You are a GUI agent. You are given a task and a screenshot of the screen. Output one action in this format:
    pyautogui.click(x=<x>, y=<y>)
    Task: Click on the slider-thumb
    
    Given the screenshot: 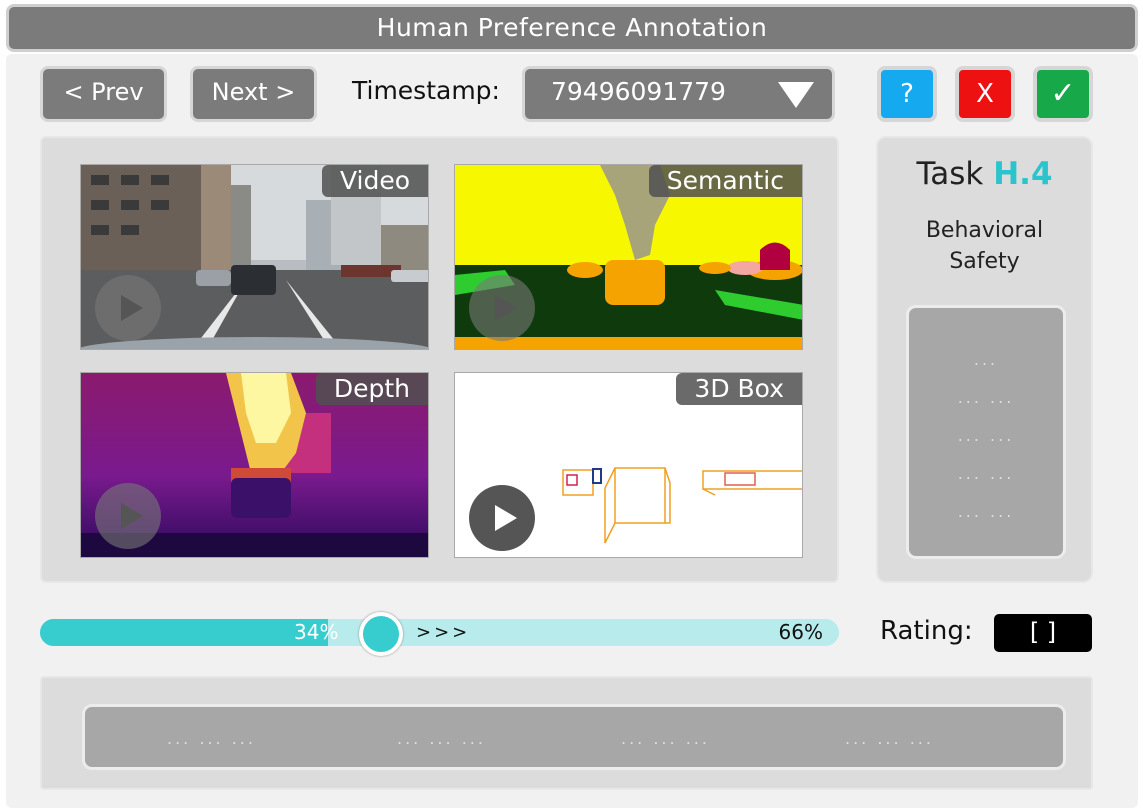 What is the action you would take?
    pyautogui.click(x=381, y=634)
    